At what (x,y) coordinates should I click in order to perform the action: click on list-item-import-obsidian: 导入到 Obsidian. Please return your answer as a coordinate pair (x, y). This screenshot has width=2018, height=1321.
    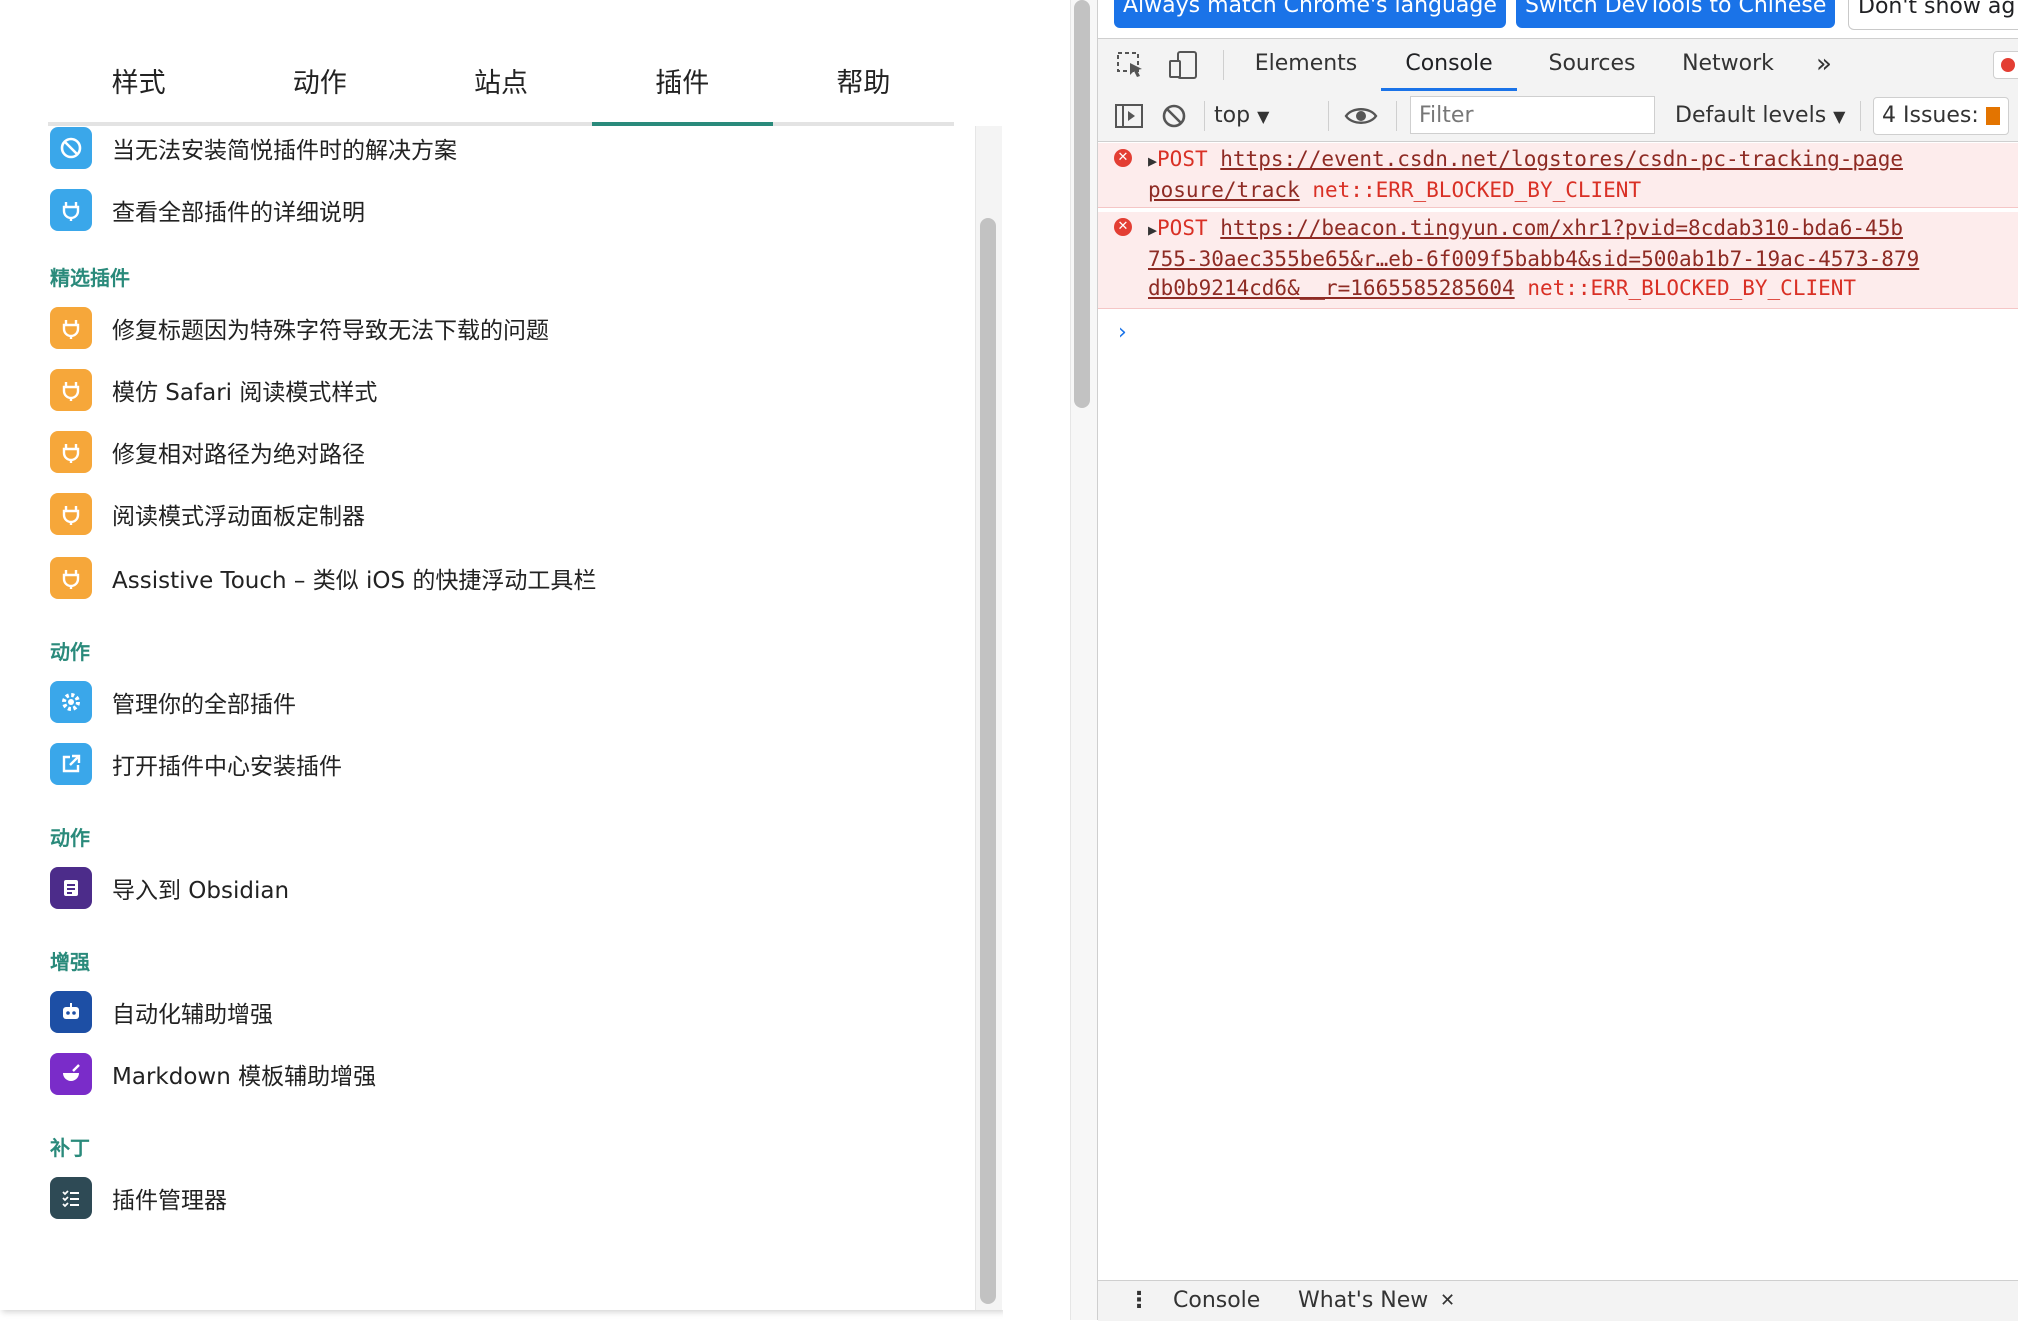
    Looking at the image, I should click on (169, 888).